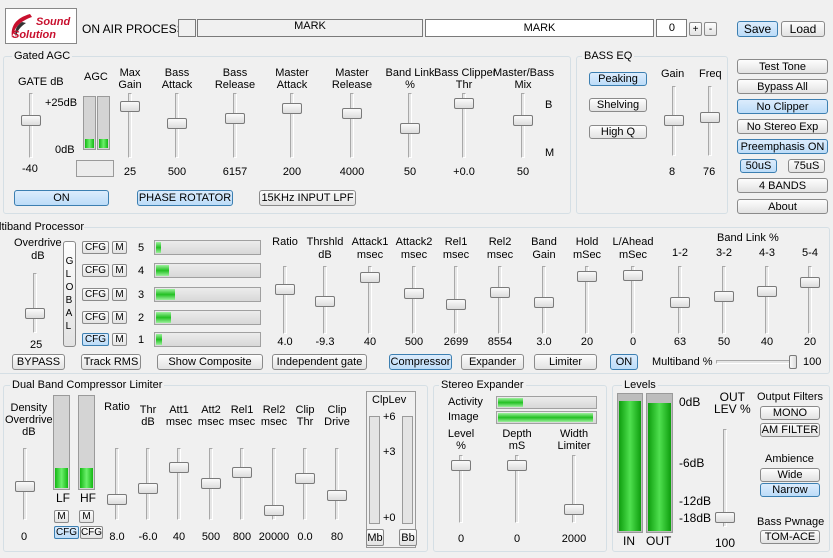  I want to click on preset-plus-button: +, so click(695, 29).